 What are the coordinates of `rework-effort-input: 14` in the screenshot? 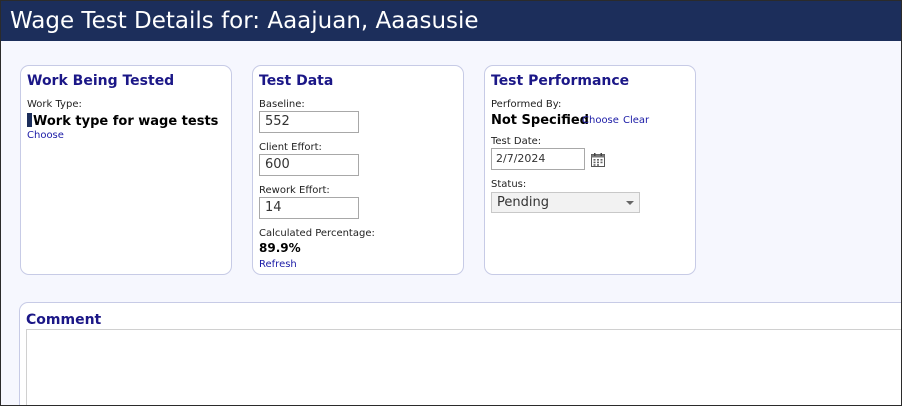 It's located at (309, 208).